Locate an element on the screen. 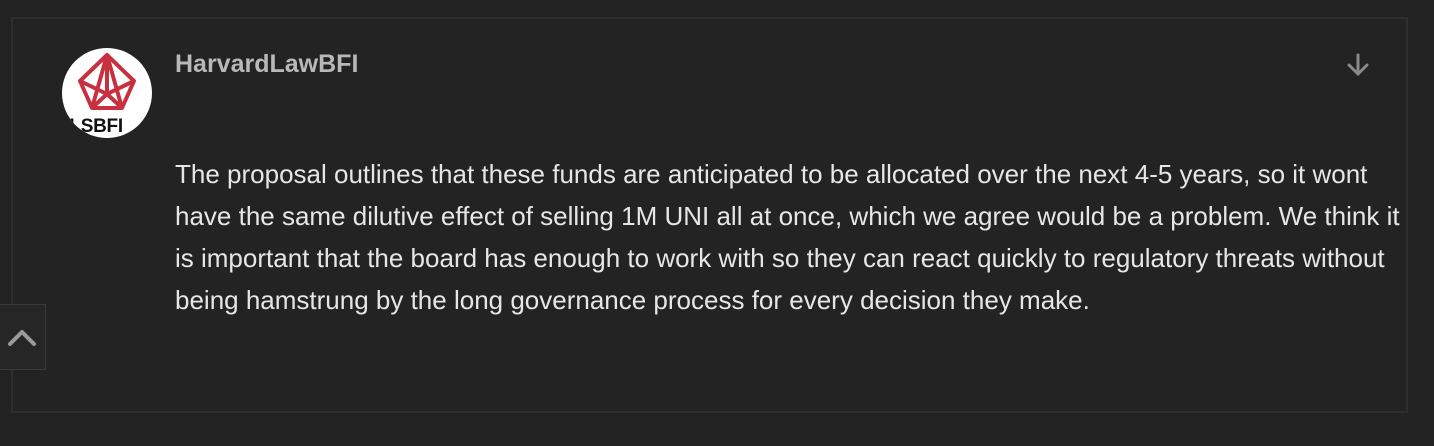 This screenshot has height=446, width=1434. arrow-down-icon is located at coordinates (1358, 64).